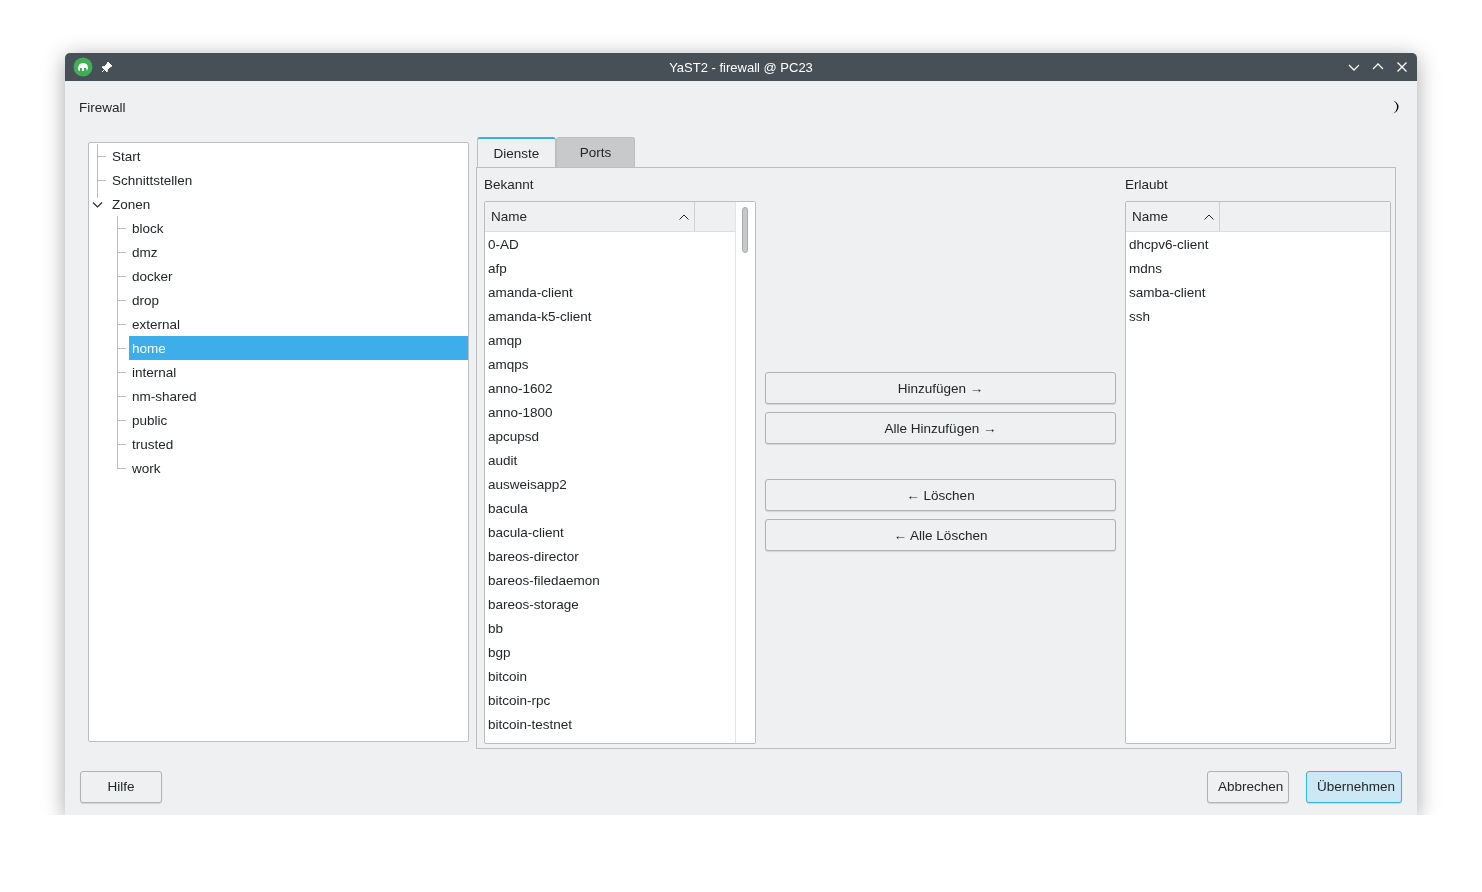  Describe the element at coordinates (610, 460) in the screenshot. I see `list-item: audit` at that location.